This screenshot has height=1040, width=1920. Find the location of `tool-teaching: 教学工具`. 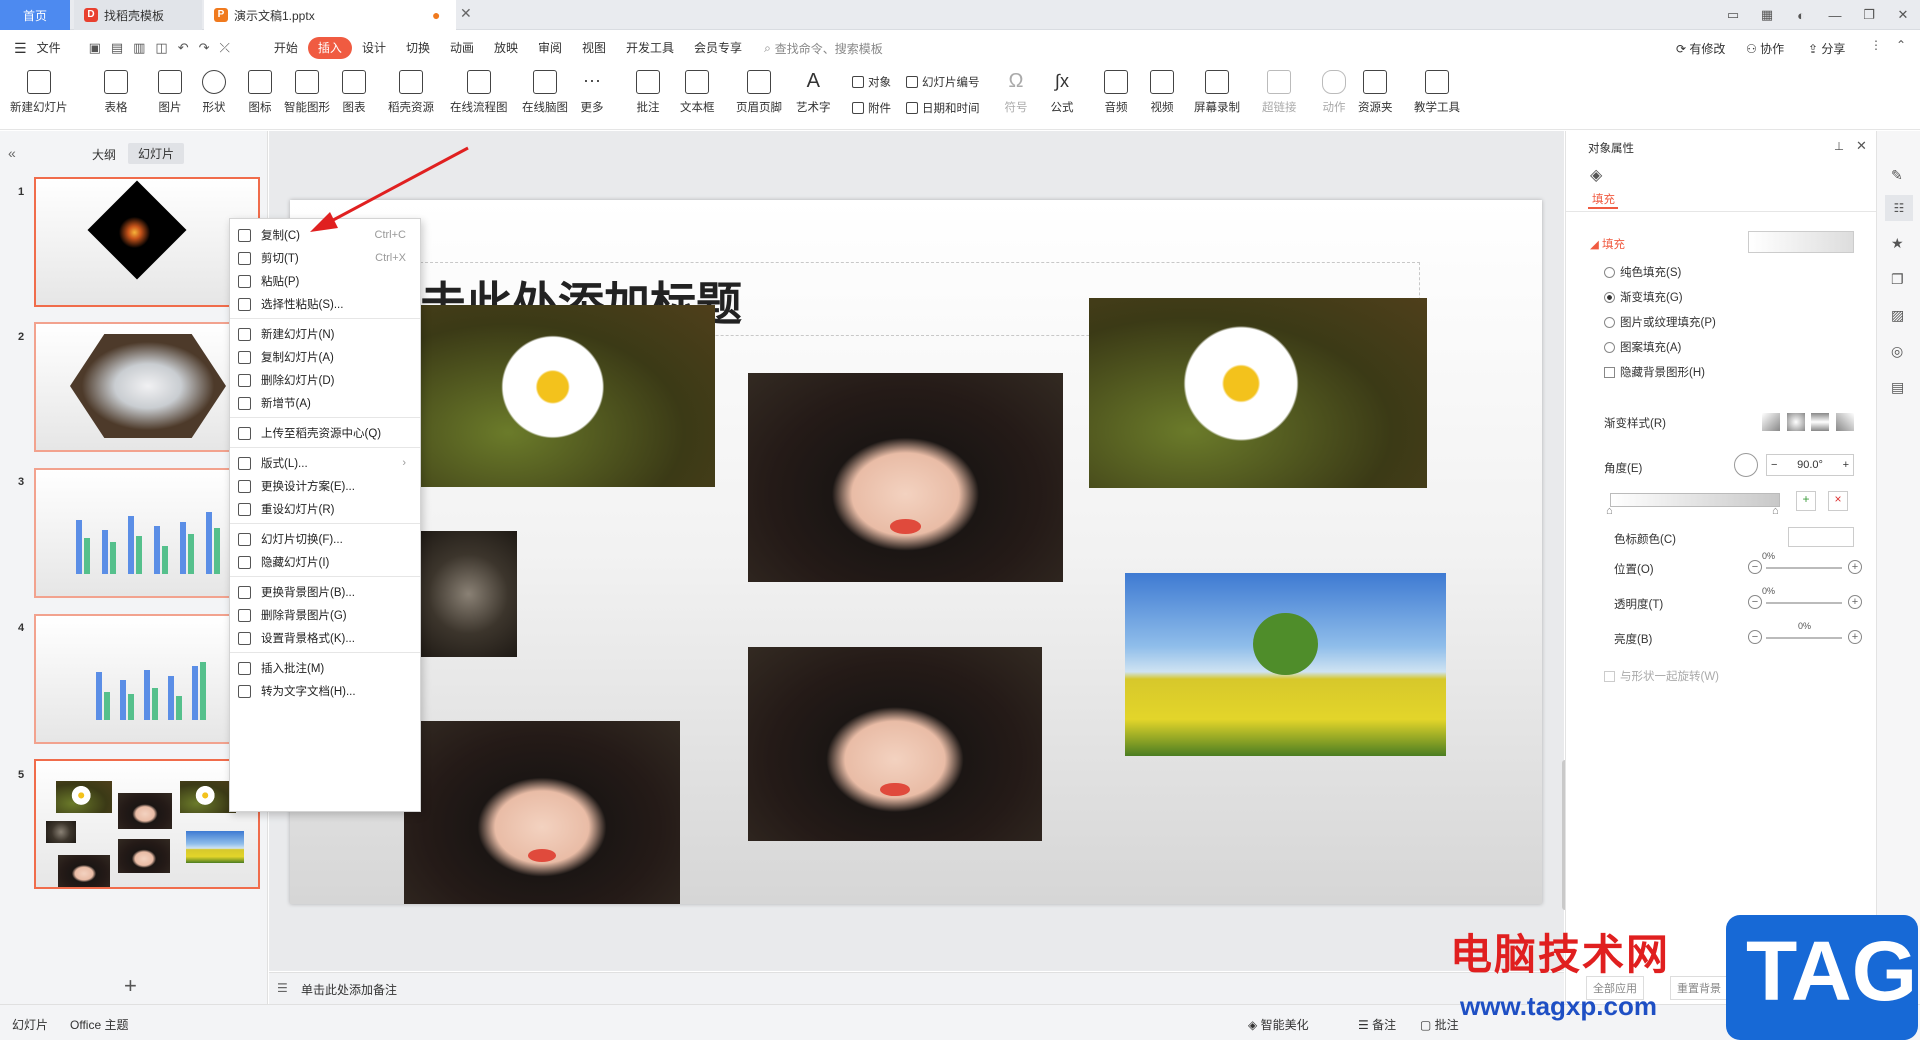

tool-teaching: 教学工具 is located at coordinates (1437, 92).